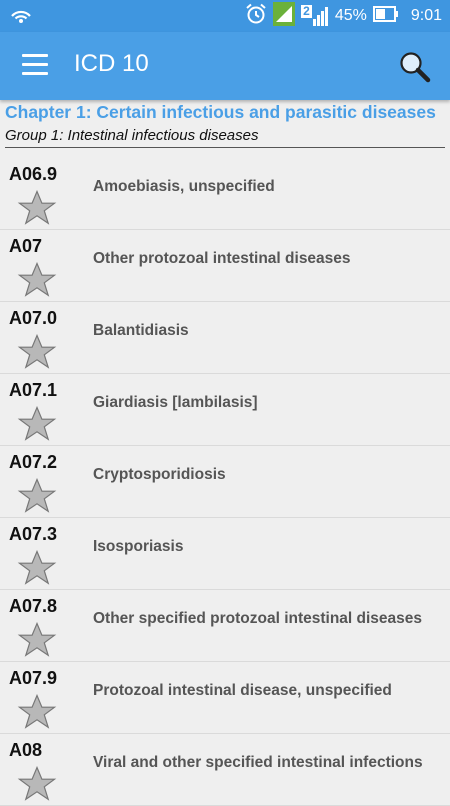 This screenshot has width=450, height=806. What do you see at coordinates (225, 147) in the screenshot?
I see `divider` at bounding box center [225, 147].